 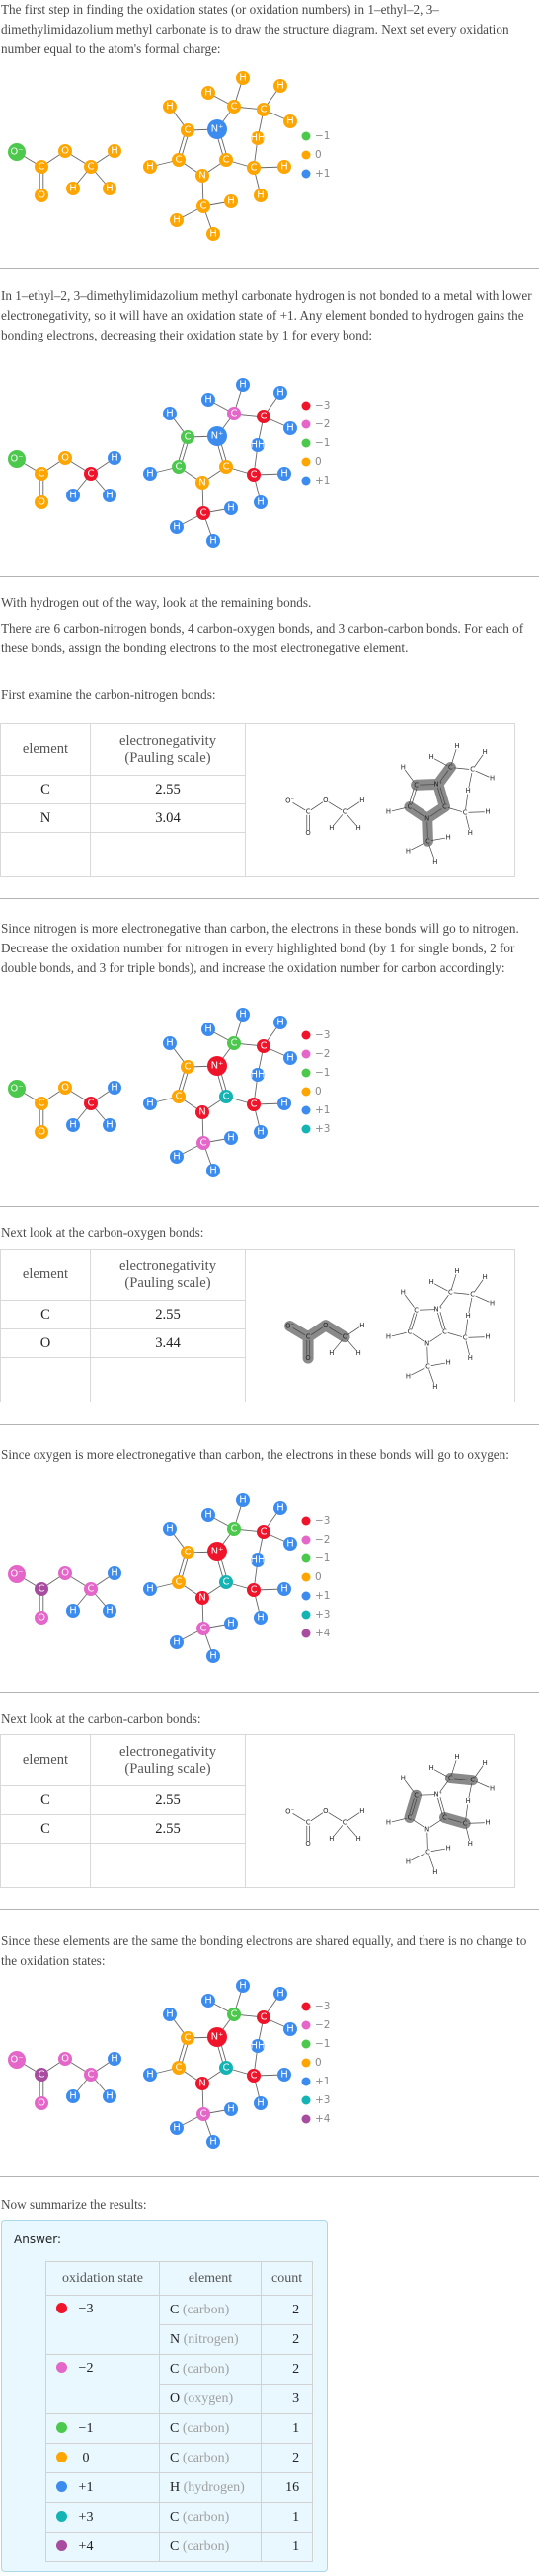 What do you see at coordinates (322, 1129) in the screenshot?
I see `legend-label: +3` at bounding box center [322, 1129].